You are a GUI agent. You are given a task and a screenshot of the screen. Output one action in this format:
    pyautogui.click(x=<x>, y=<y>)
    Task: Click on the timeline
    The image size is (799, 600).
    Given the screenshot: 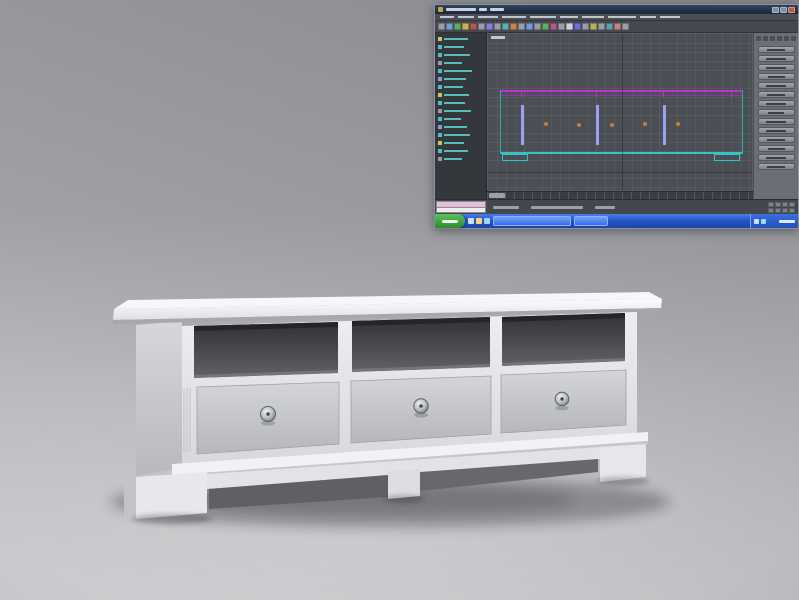 What is the action you would take?
    pyautogui.click(x=620, y=195)
    